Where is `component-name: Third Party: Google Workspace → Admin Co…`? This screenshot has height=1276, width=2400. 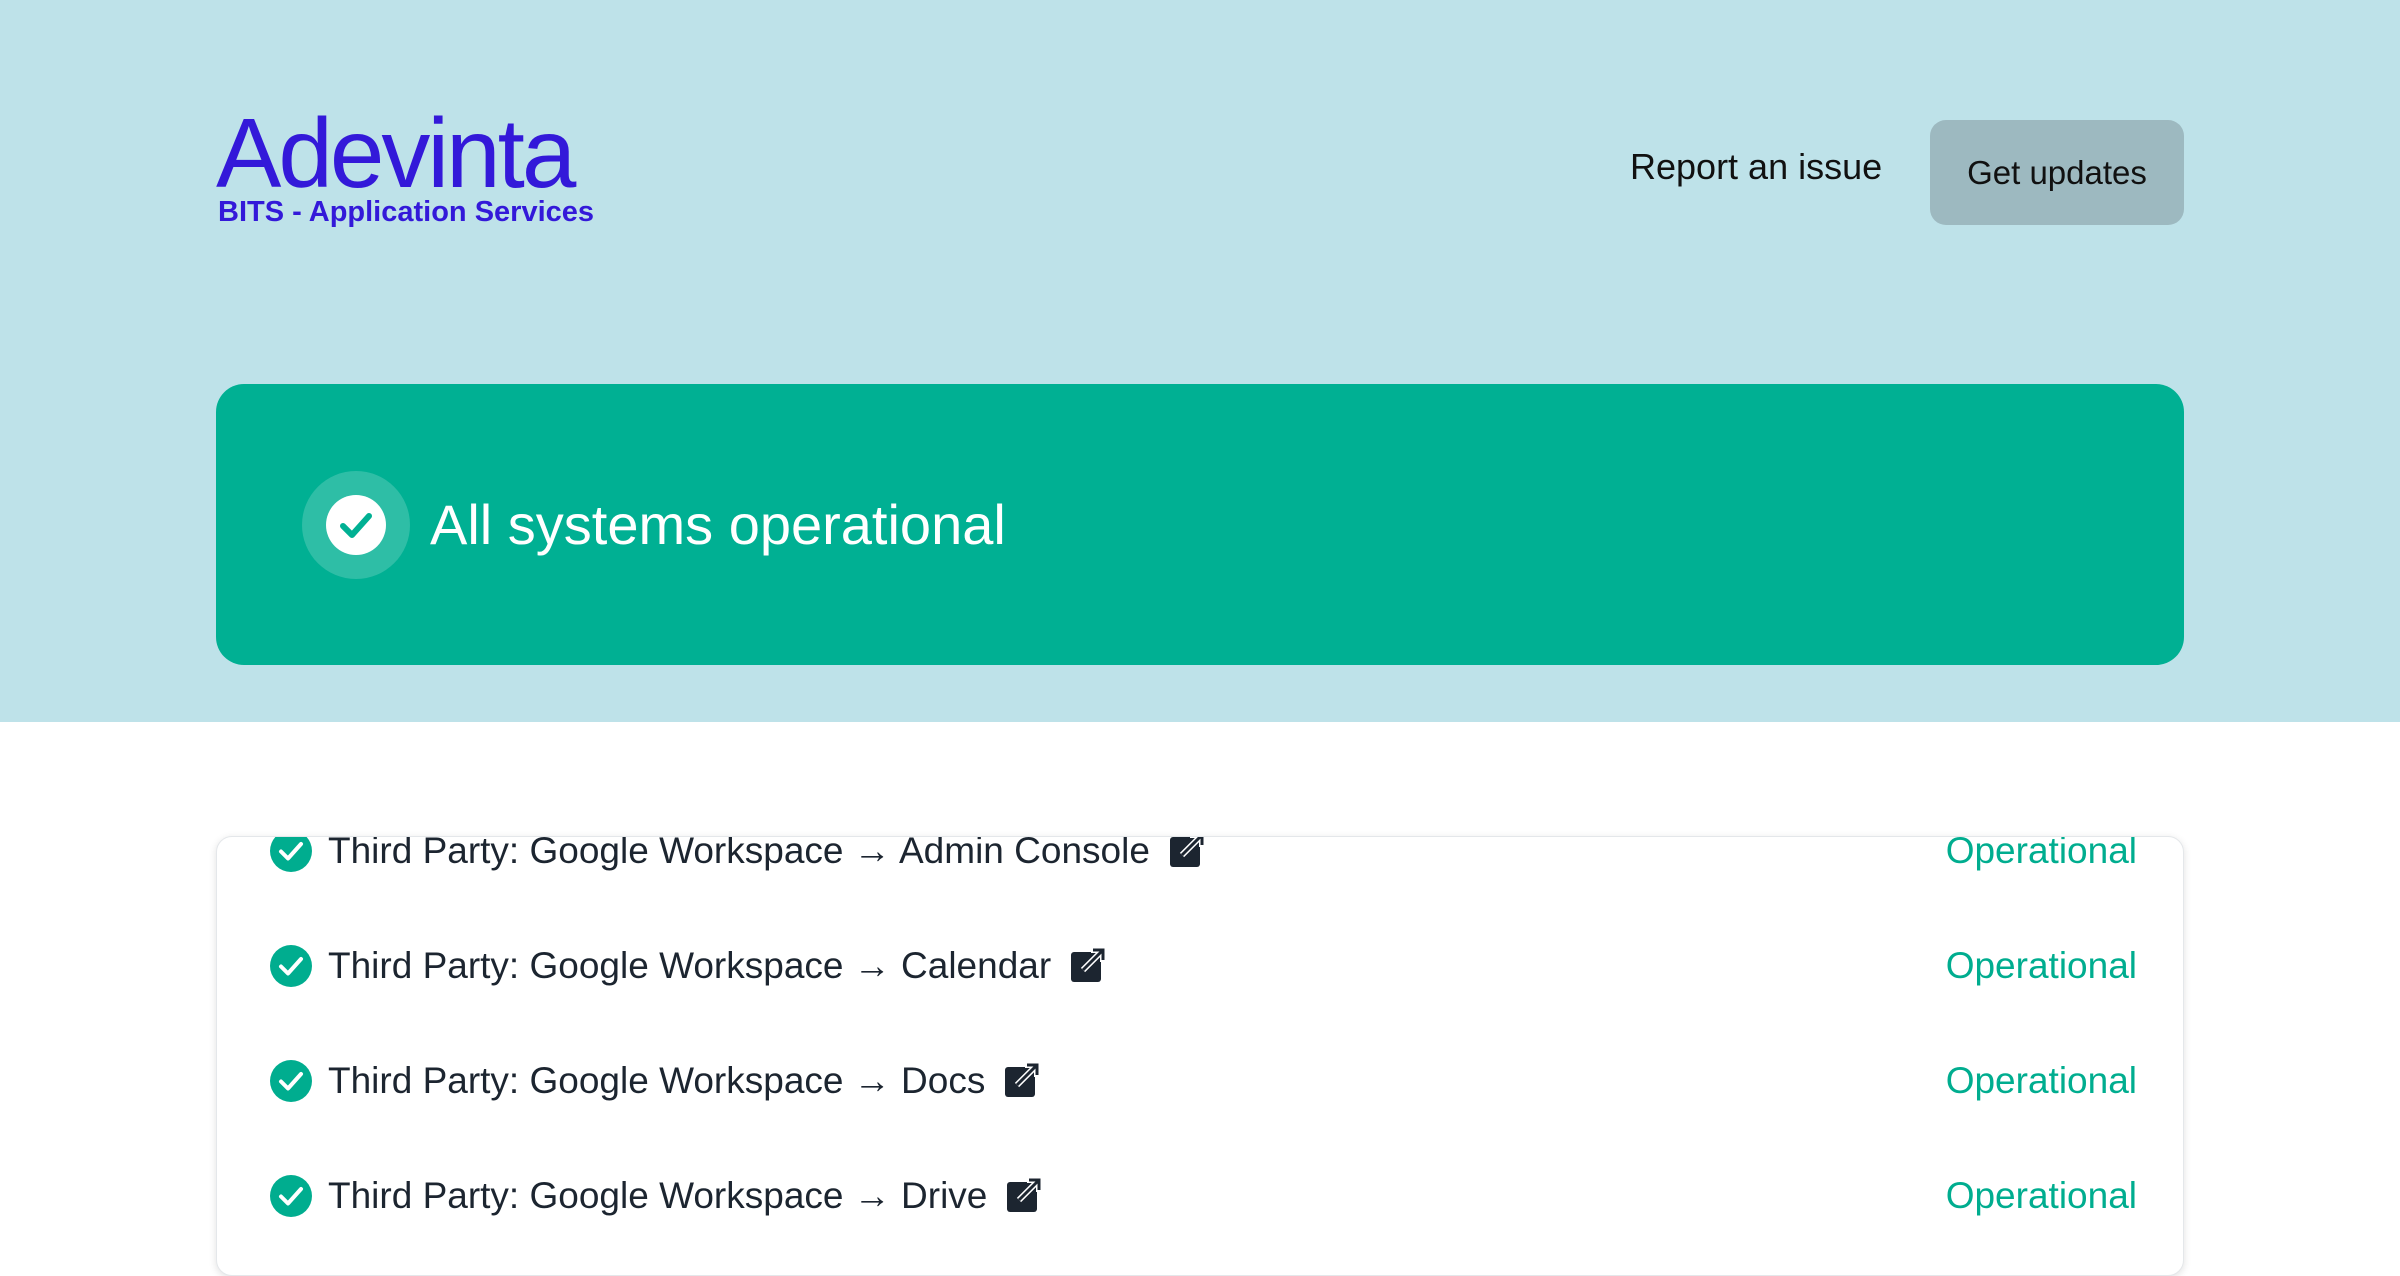
component-name: Third Party: Google Workspace → Admin Co… is located at coordinates (767, 854).